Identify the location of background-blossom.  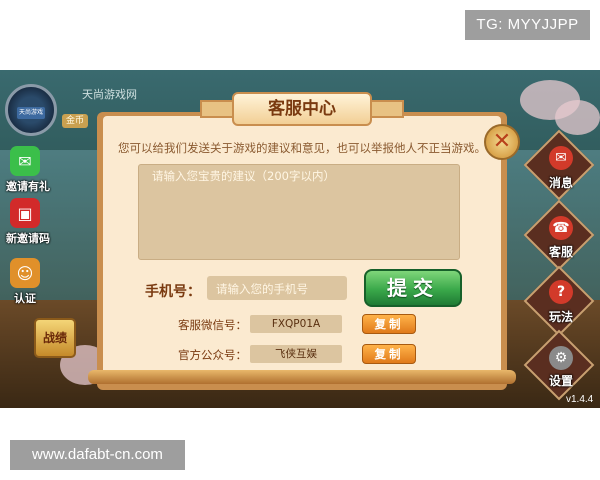
(577, 117).